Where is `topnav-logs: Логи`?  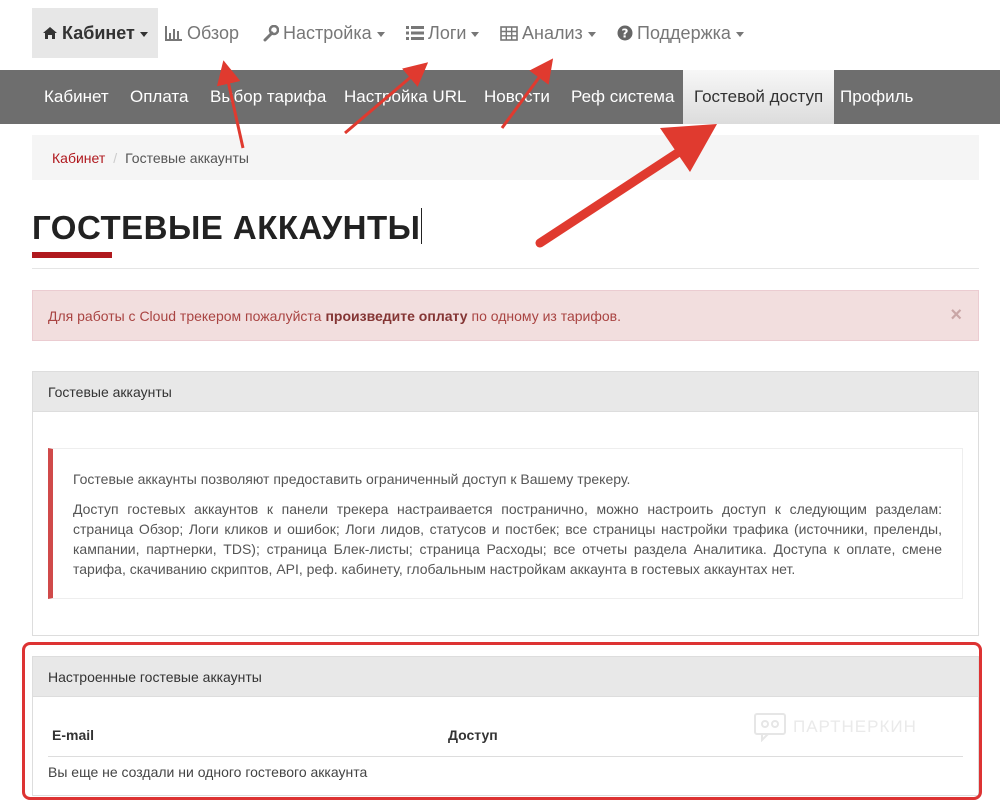 topnav-logs: Логи is located at coordinates (443, 33).